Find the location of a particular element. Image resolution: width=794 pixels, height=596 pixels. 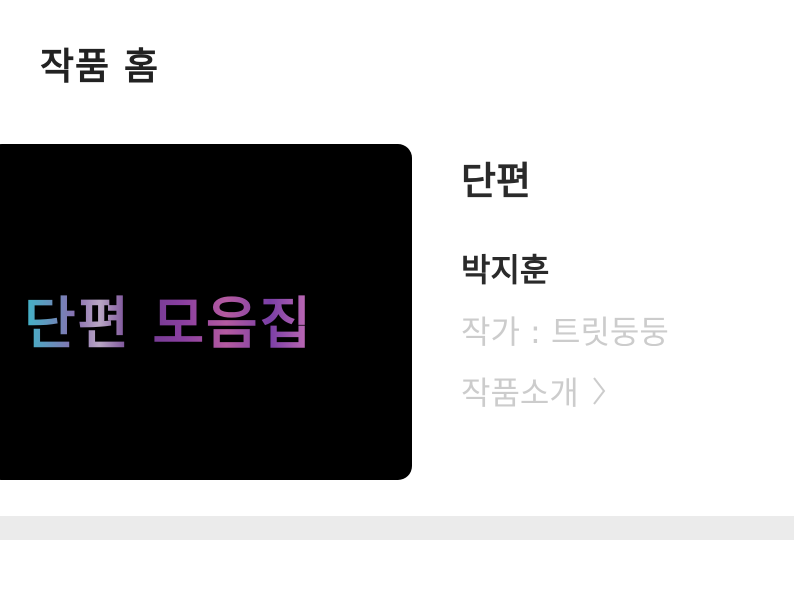

writer-credit: 작가 : 트릿둥둥 is located at coordinates (565, 332).